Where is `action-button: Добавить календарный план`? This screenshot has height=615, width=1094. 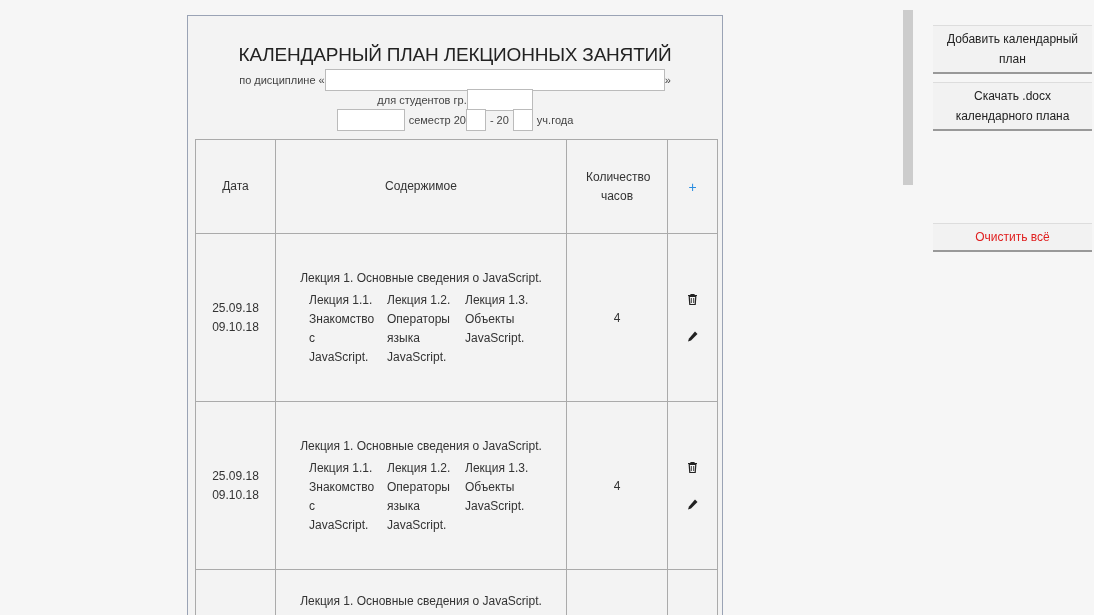 action-button: Добавить календарный план is located at coordinates (1012, 49).